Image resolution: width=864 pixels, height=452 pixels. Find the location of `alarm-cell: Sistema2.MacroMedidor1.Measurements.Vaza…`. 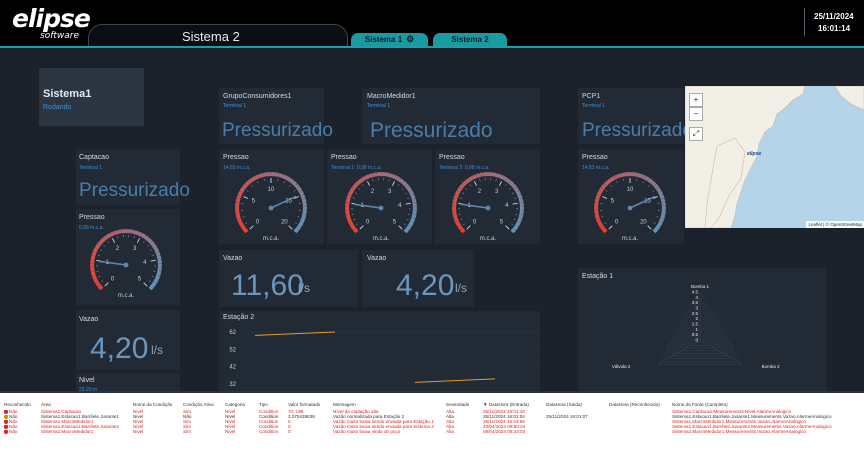

alarm-cell: Sistema2.MacroMedidor1.Measurements.Vaza… is located at coordinates (766, 431).